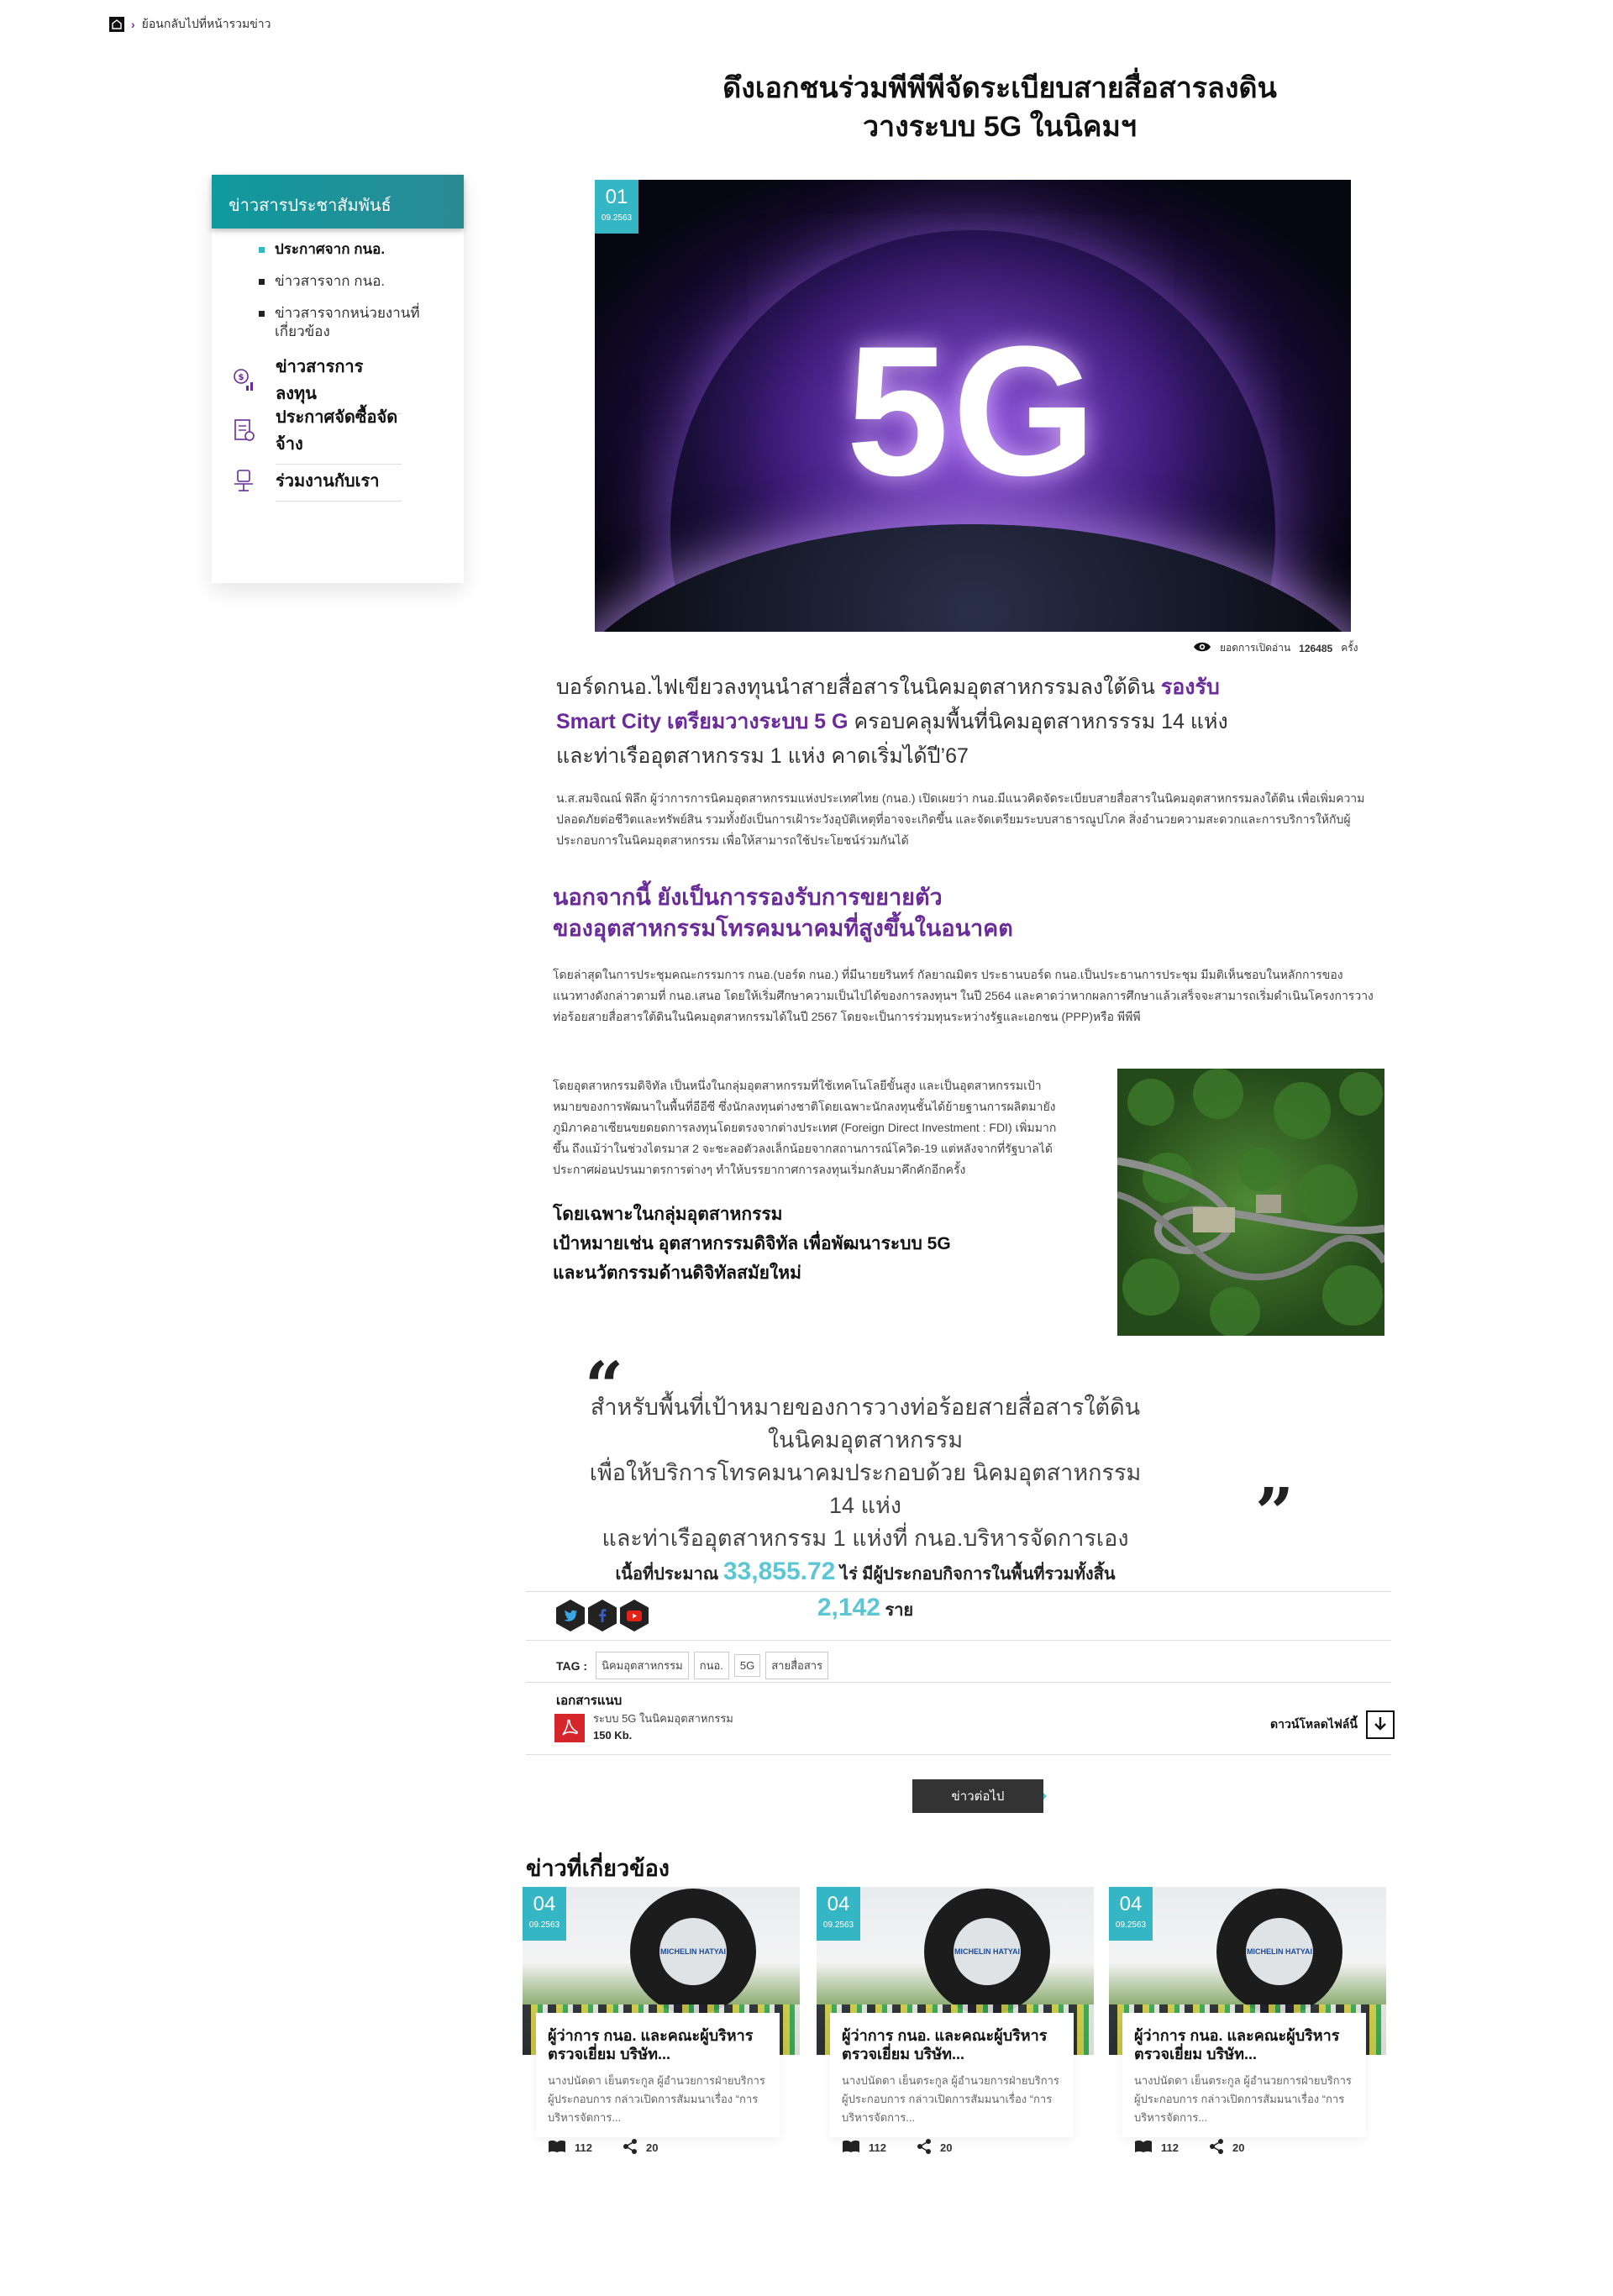 This screenshot has width=1613, height=2296. Describe the element at coordinates (973, 410) in the screenshot. I see `hero-5g-text: 5G` at that location.